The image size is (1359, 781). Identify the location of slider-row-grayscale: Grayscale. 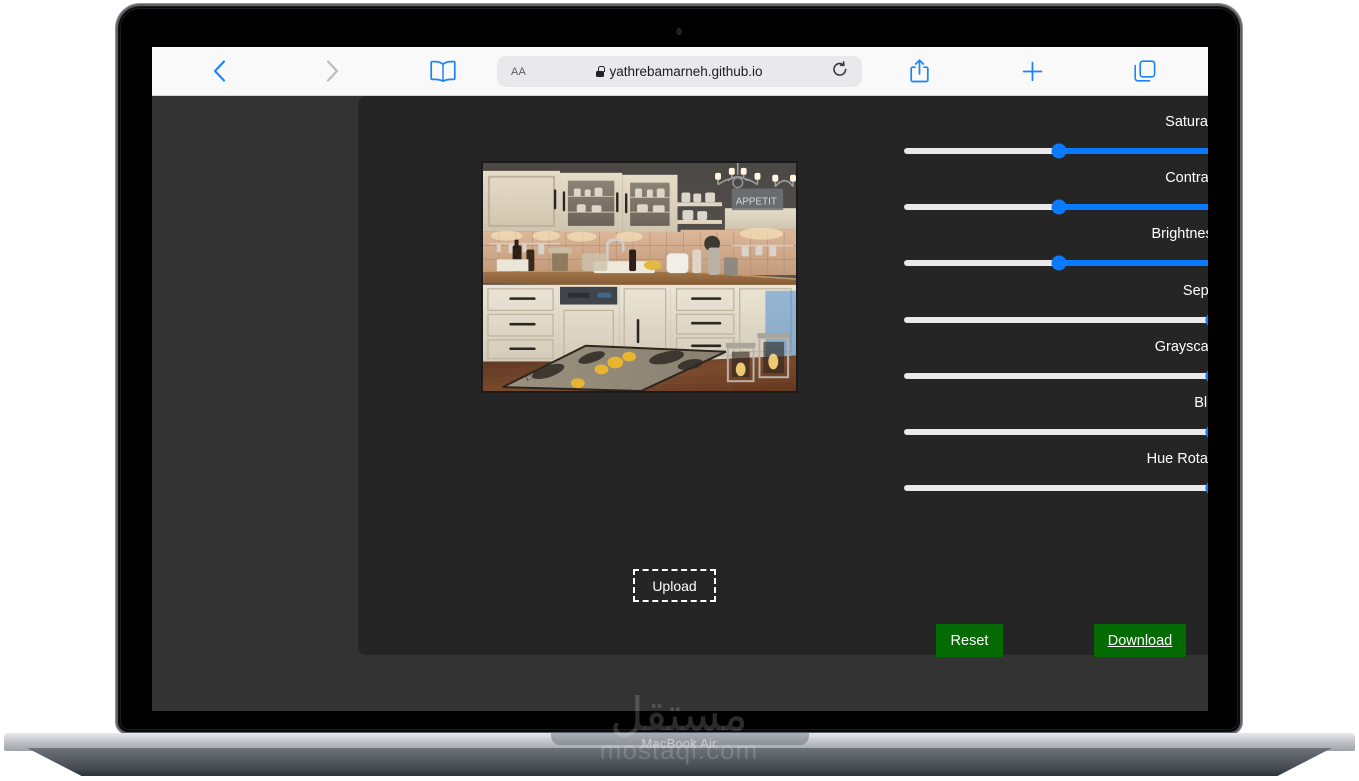
(1056, 361).